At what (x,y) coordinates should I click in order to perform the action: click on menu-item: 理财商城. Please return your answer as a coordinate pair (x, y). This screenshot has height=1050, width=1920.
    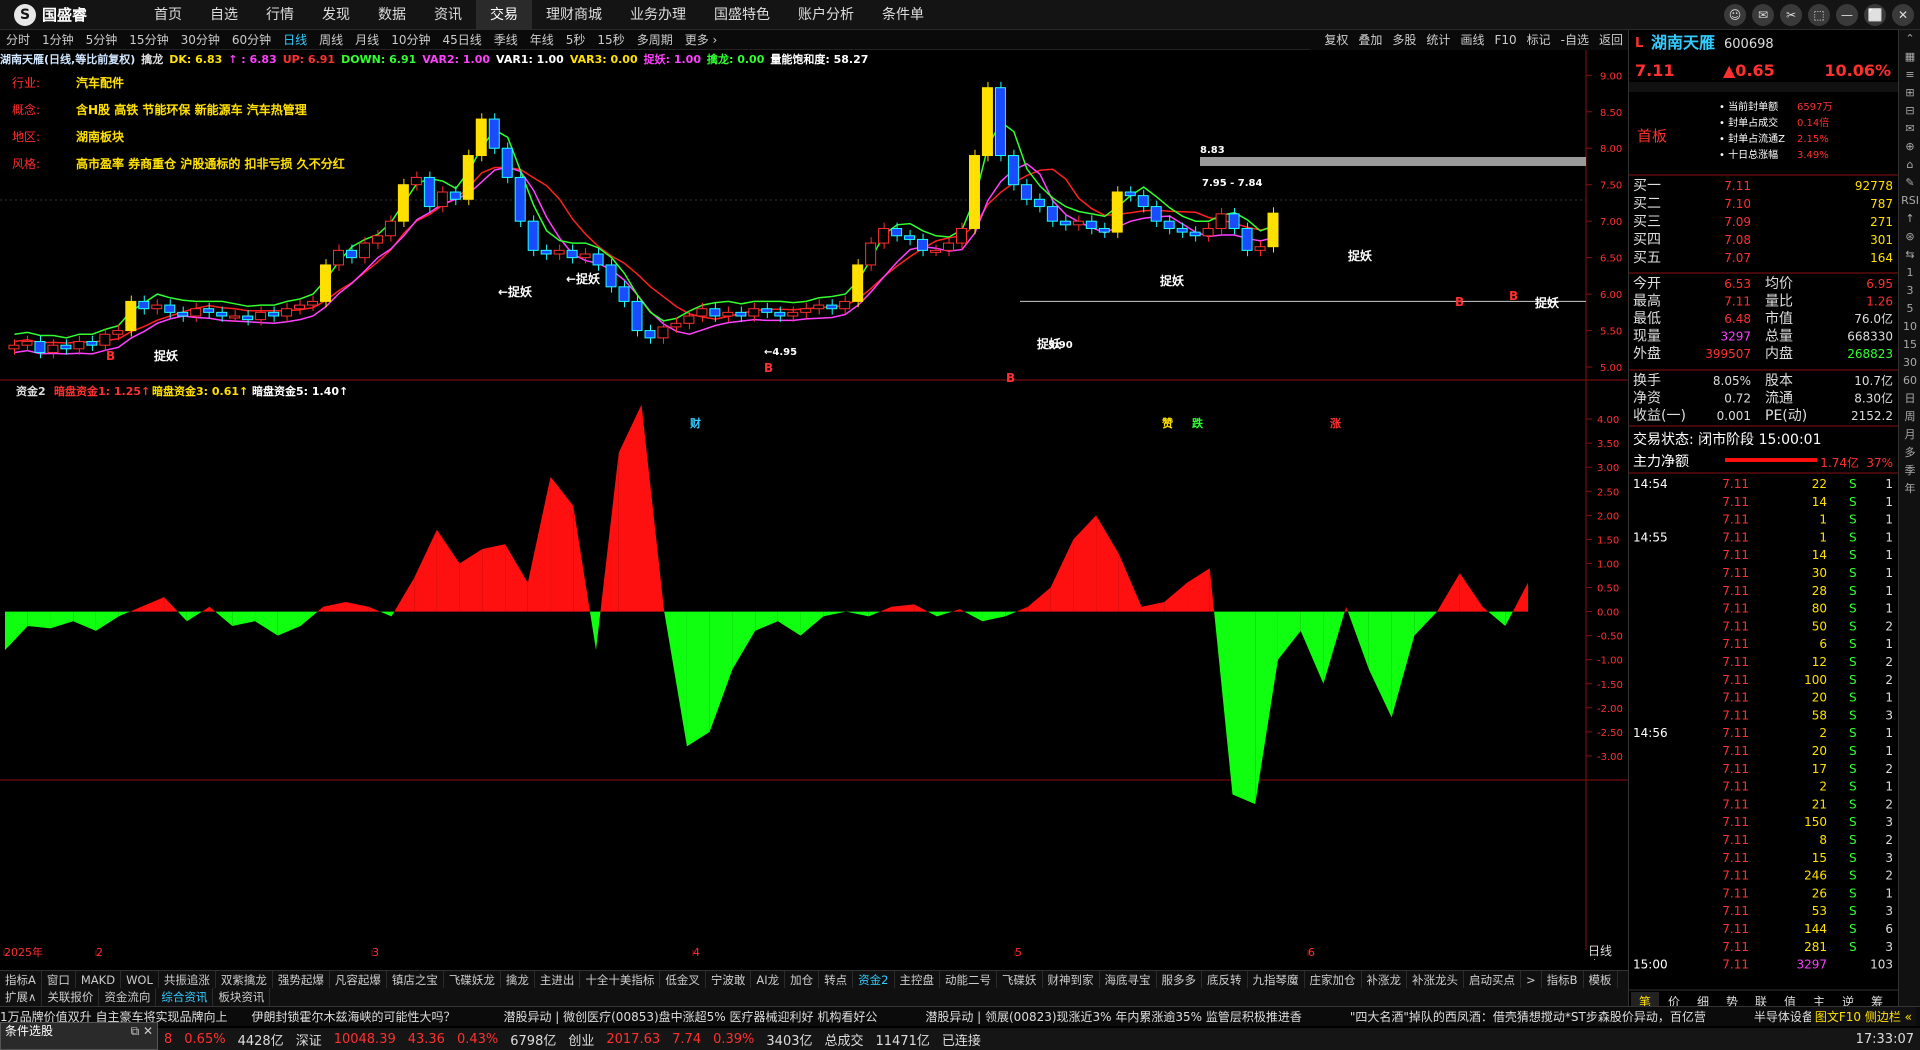
    Looking at the image, I should click on (574, 15).